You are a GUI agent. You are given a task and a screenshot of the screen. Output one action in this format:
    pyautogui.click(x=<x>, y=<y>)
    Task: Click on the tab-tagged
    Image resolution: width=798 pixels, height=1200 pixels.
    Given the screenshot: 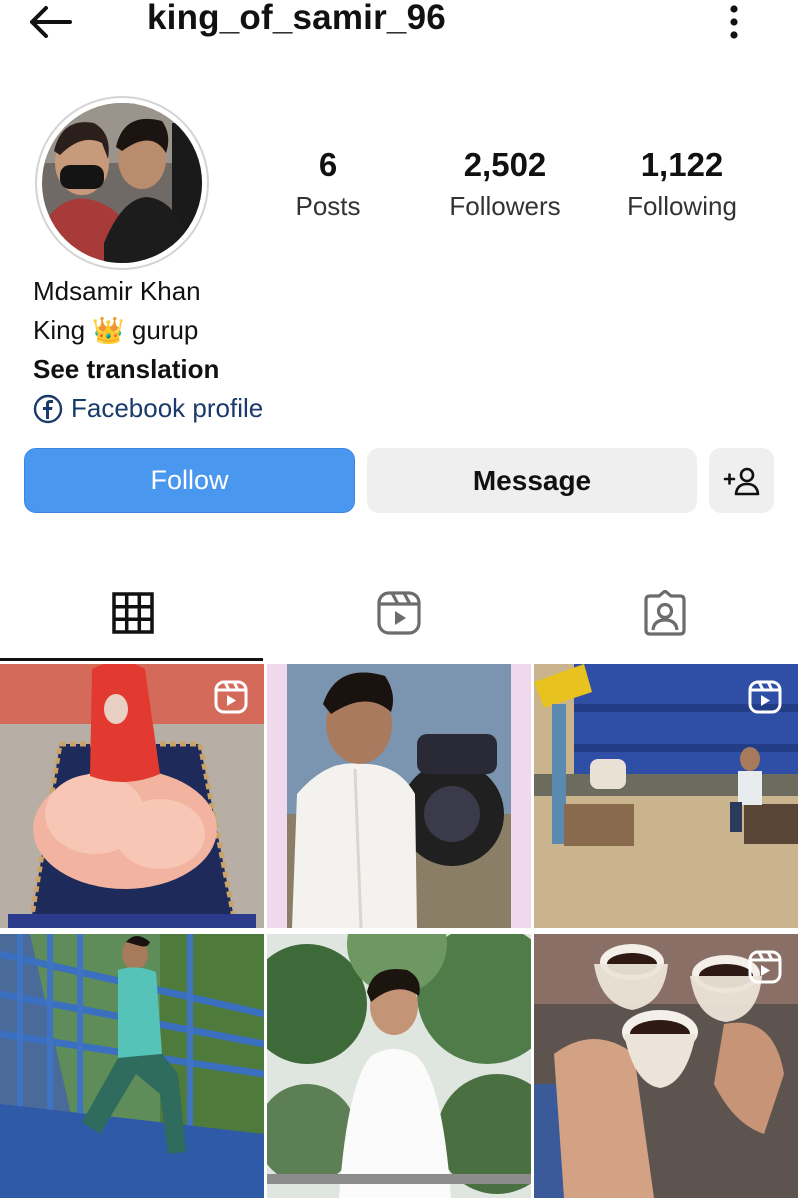 What is the action you would take?
    pyautogui.click(x=665, y=613)
    